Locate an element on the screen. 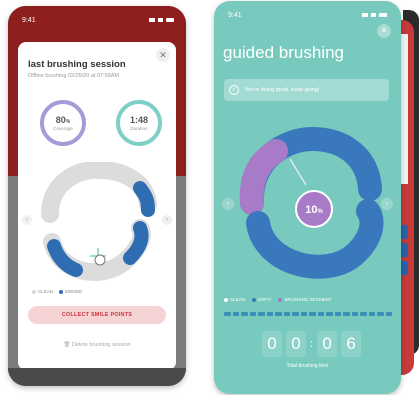 This screenshot has height=395, width=419. legend-item: MISSED is located at coordinates (70, 291).